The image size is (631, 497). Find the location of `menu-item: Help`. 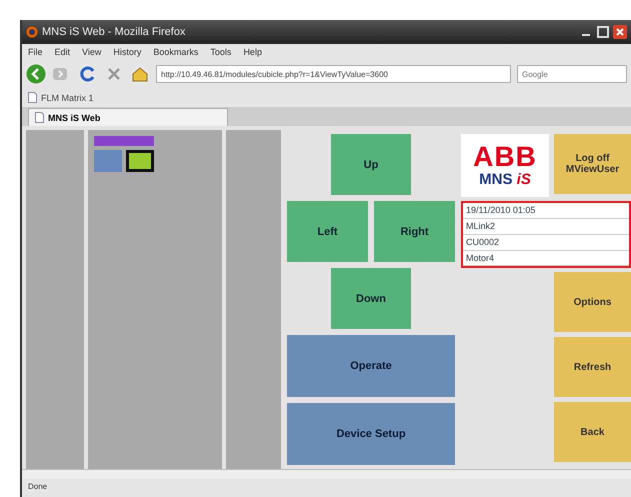

menu-item: Help is located at coordinates (252, 51).